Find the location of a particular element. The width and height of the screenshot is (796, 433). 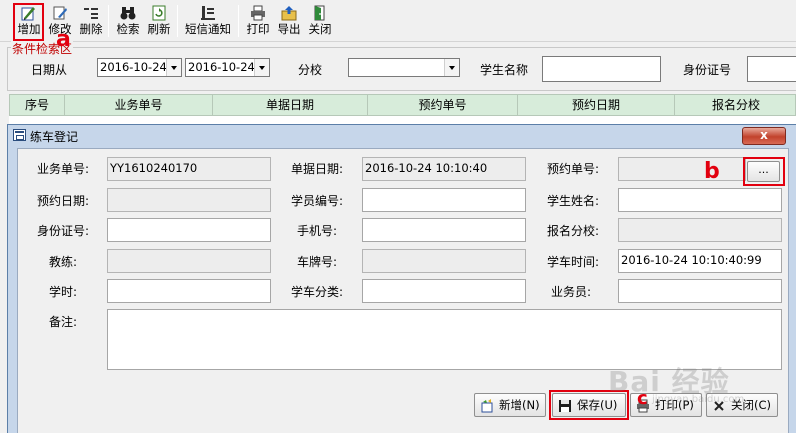

student-name-input is located at coordinates (601, 69).